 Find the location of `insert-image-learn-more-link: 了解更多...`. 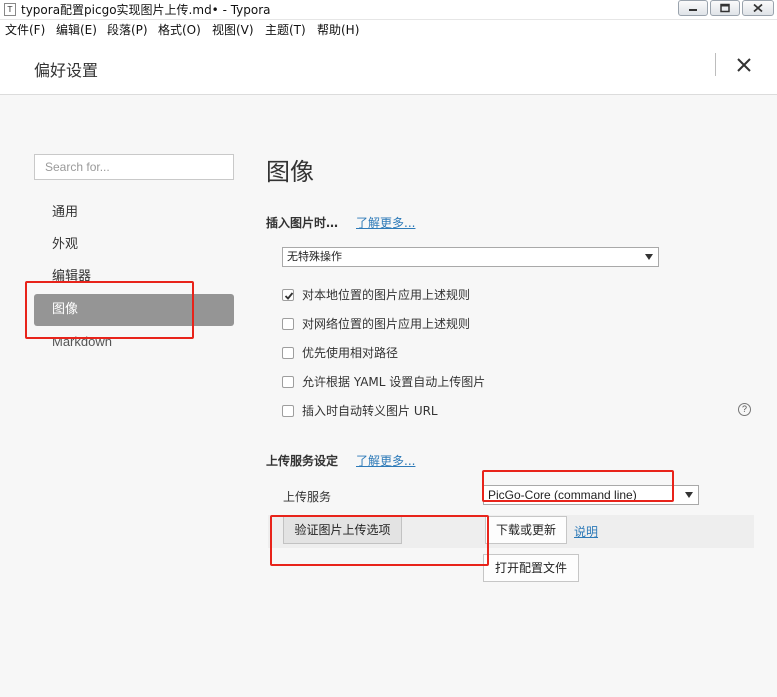

insert-image-learn-more-link: 了解更多... is located at coordinates (385, 222).